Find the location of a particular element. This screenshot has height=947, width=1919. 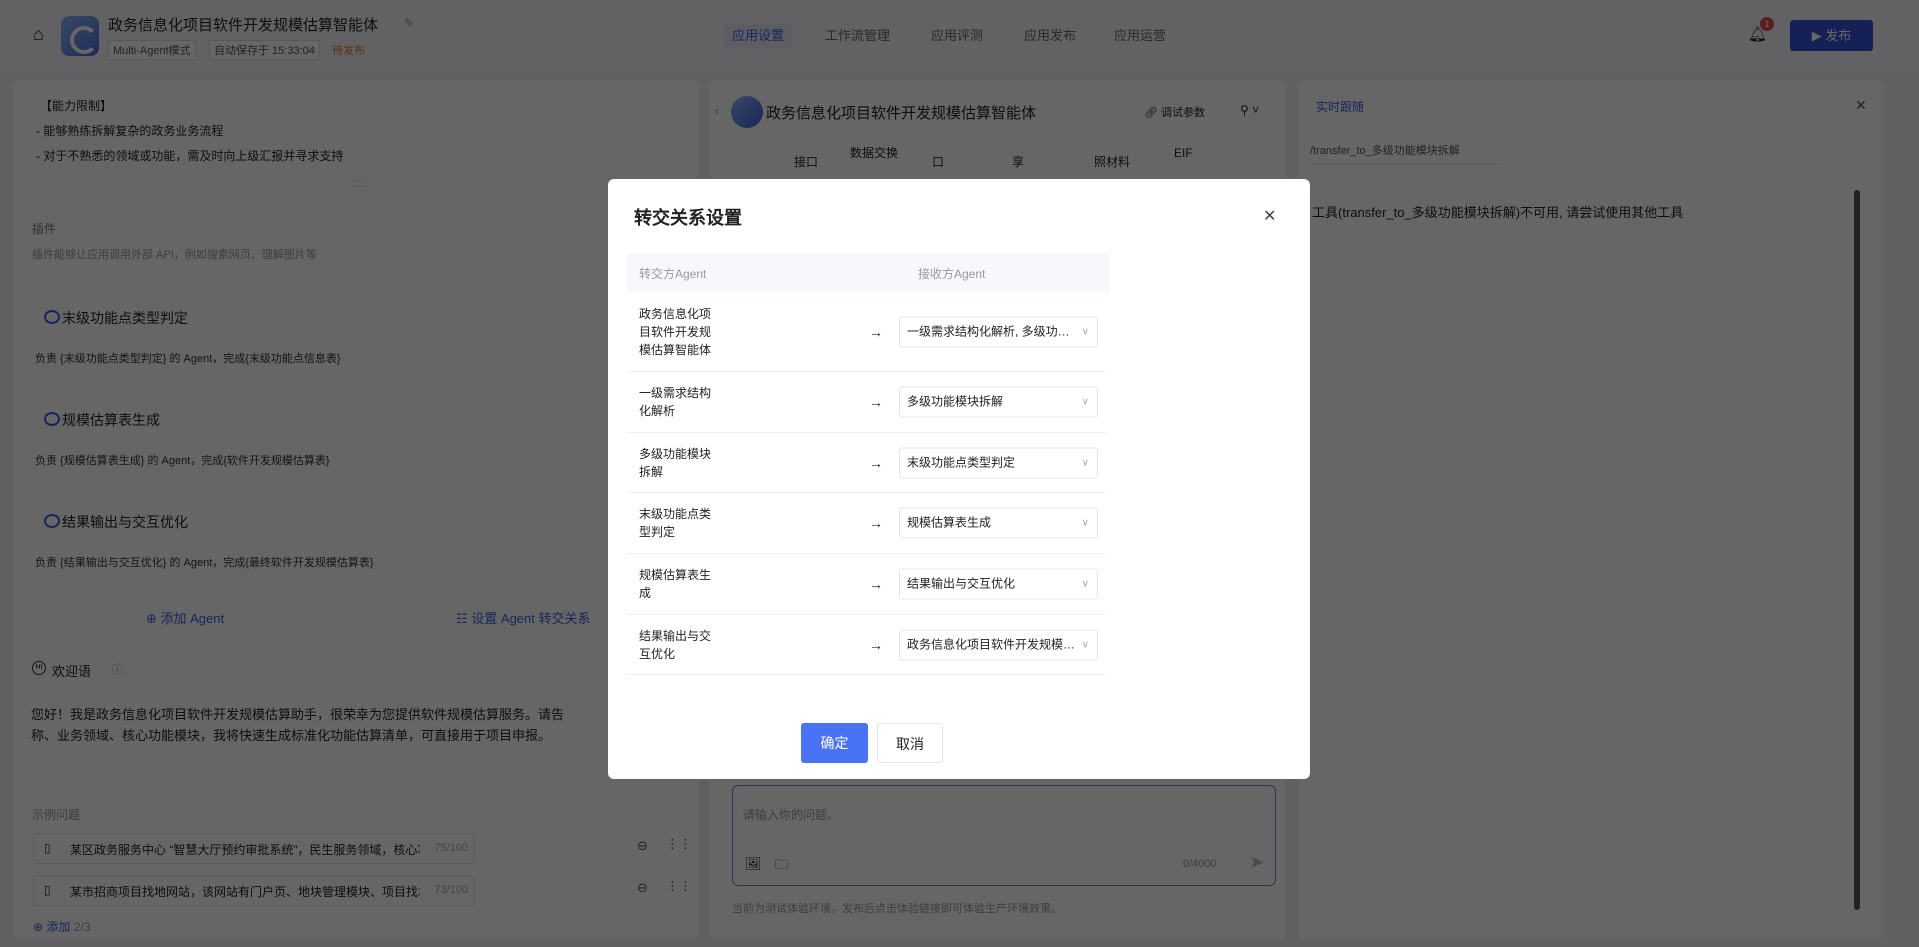

send-icon: ➤ is located at coordinates (1256, 862).